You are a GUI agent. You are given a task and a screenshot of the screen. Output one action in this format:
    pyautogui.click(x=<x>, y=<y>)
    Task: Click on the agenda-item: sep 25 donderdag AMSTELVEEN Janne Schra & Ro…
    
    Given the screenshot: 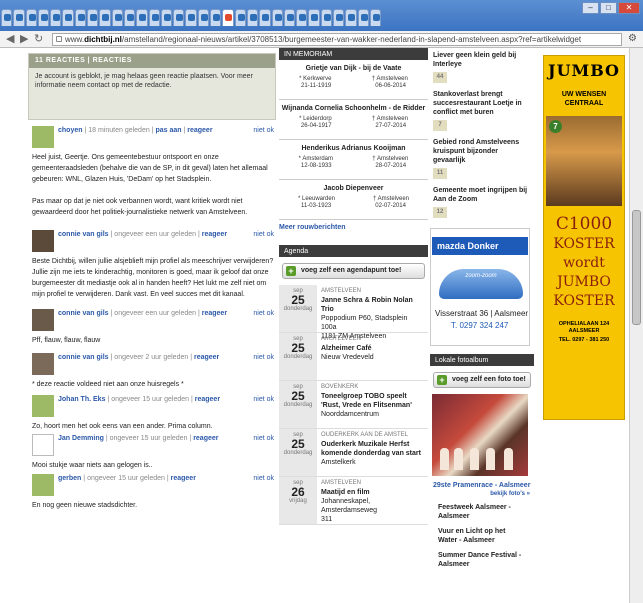 What is the action you would take?
    pyautogui.click(x=353, y=312)
    